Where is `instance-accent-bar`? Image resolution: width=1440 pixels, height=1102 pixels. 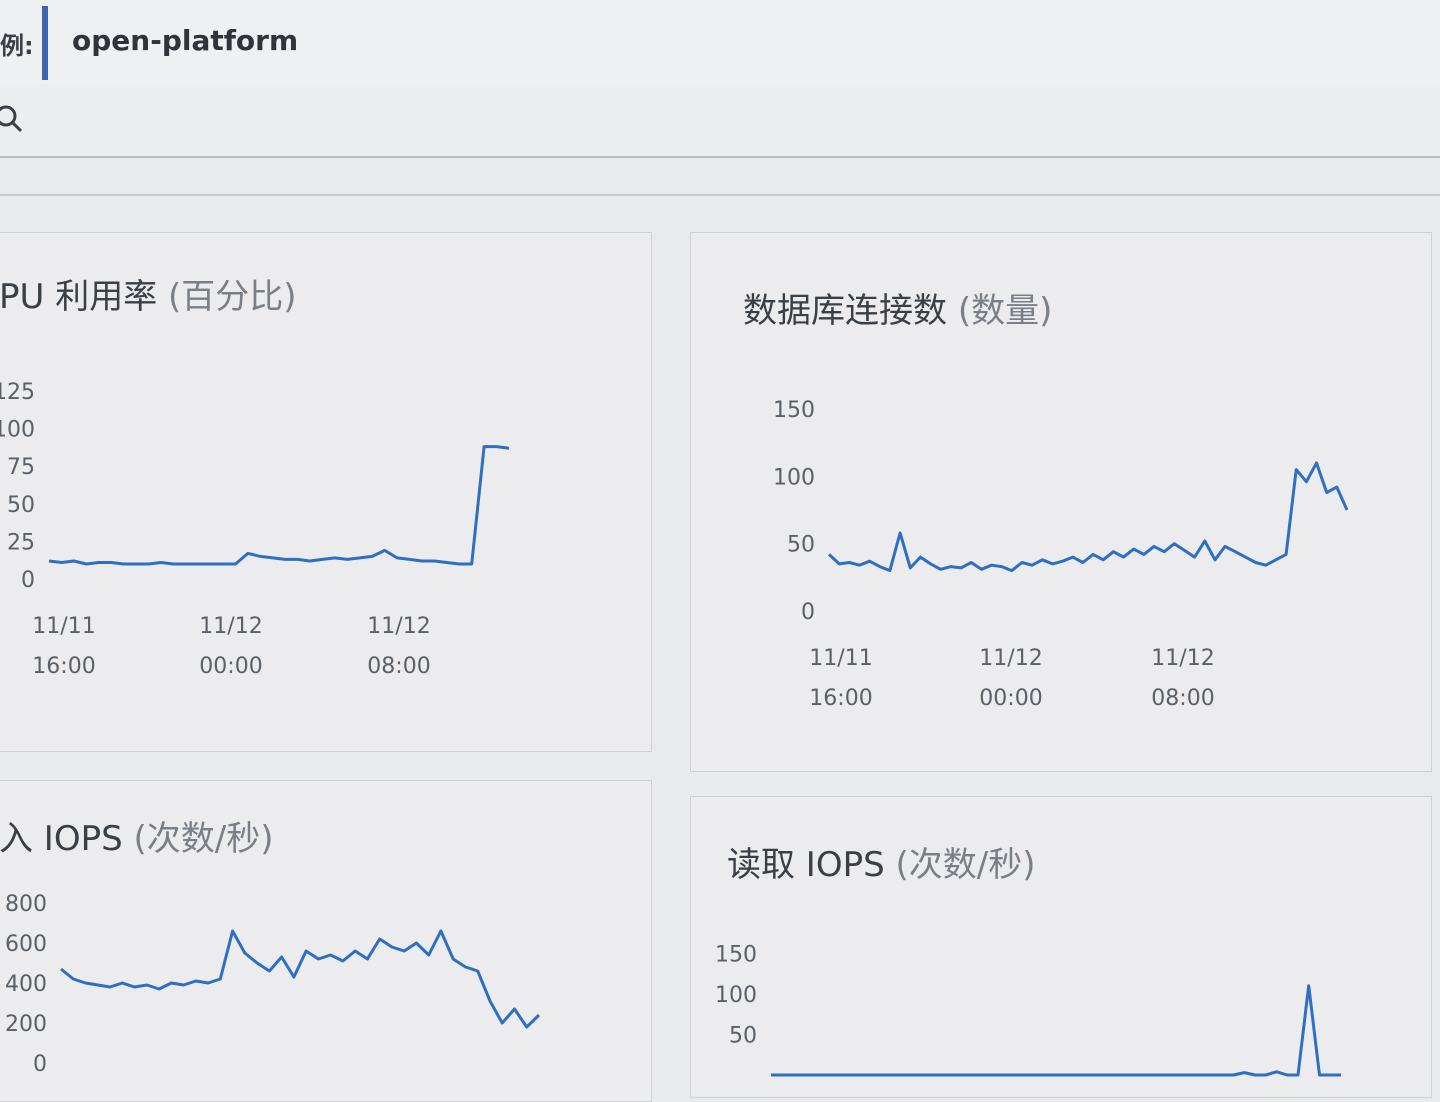 instance-accent-bar is located at coordinates (45, 43).